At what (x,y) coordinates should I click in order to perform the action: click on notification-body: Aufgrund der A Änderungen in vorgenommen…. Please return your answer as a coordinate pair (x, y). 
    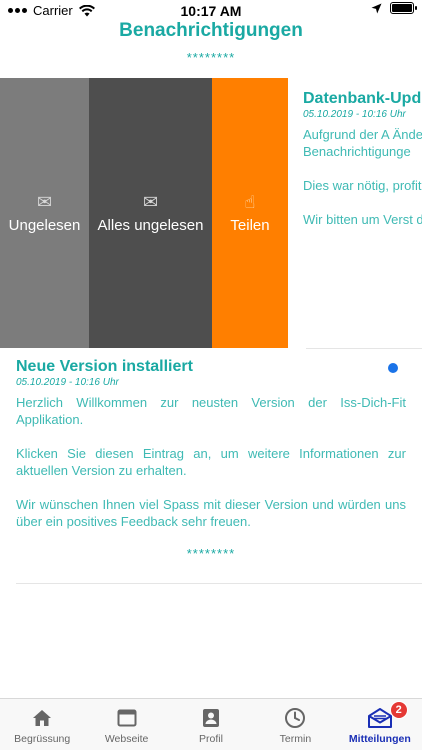
    Looking at the image, I should click on (362, 177).